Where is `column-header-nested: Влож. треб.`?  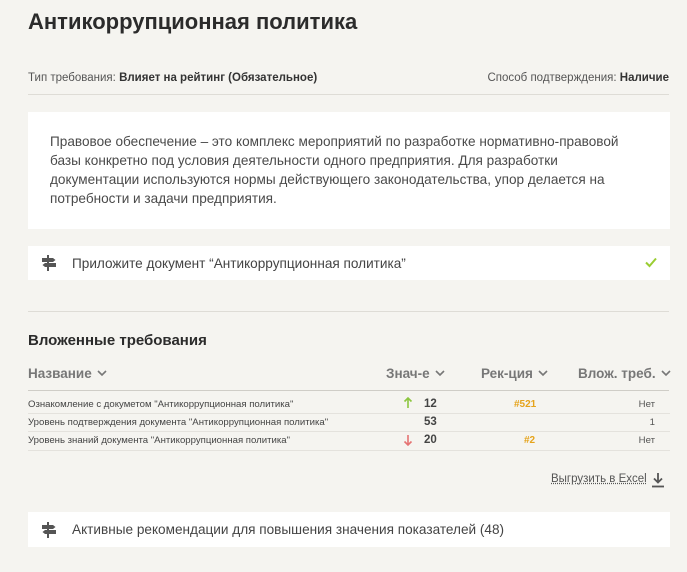 column-header-nested: Влож. треб. is located at coordinates (624, 373).